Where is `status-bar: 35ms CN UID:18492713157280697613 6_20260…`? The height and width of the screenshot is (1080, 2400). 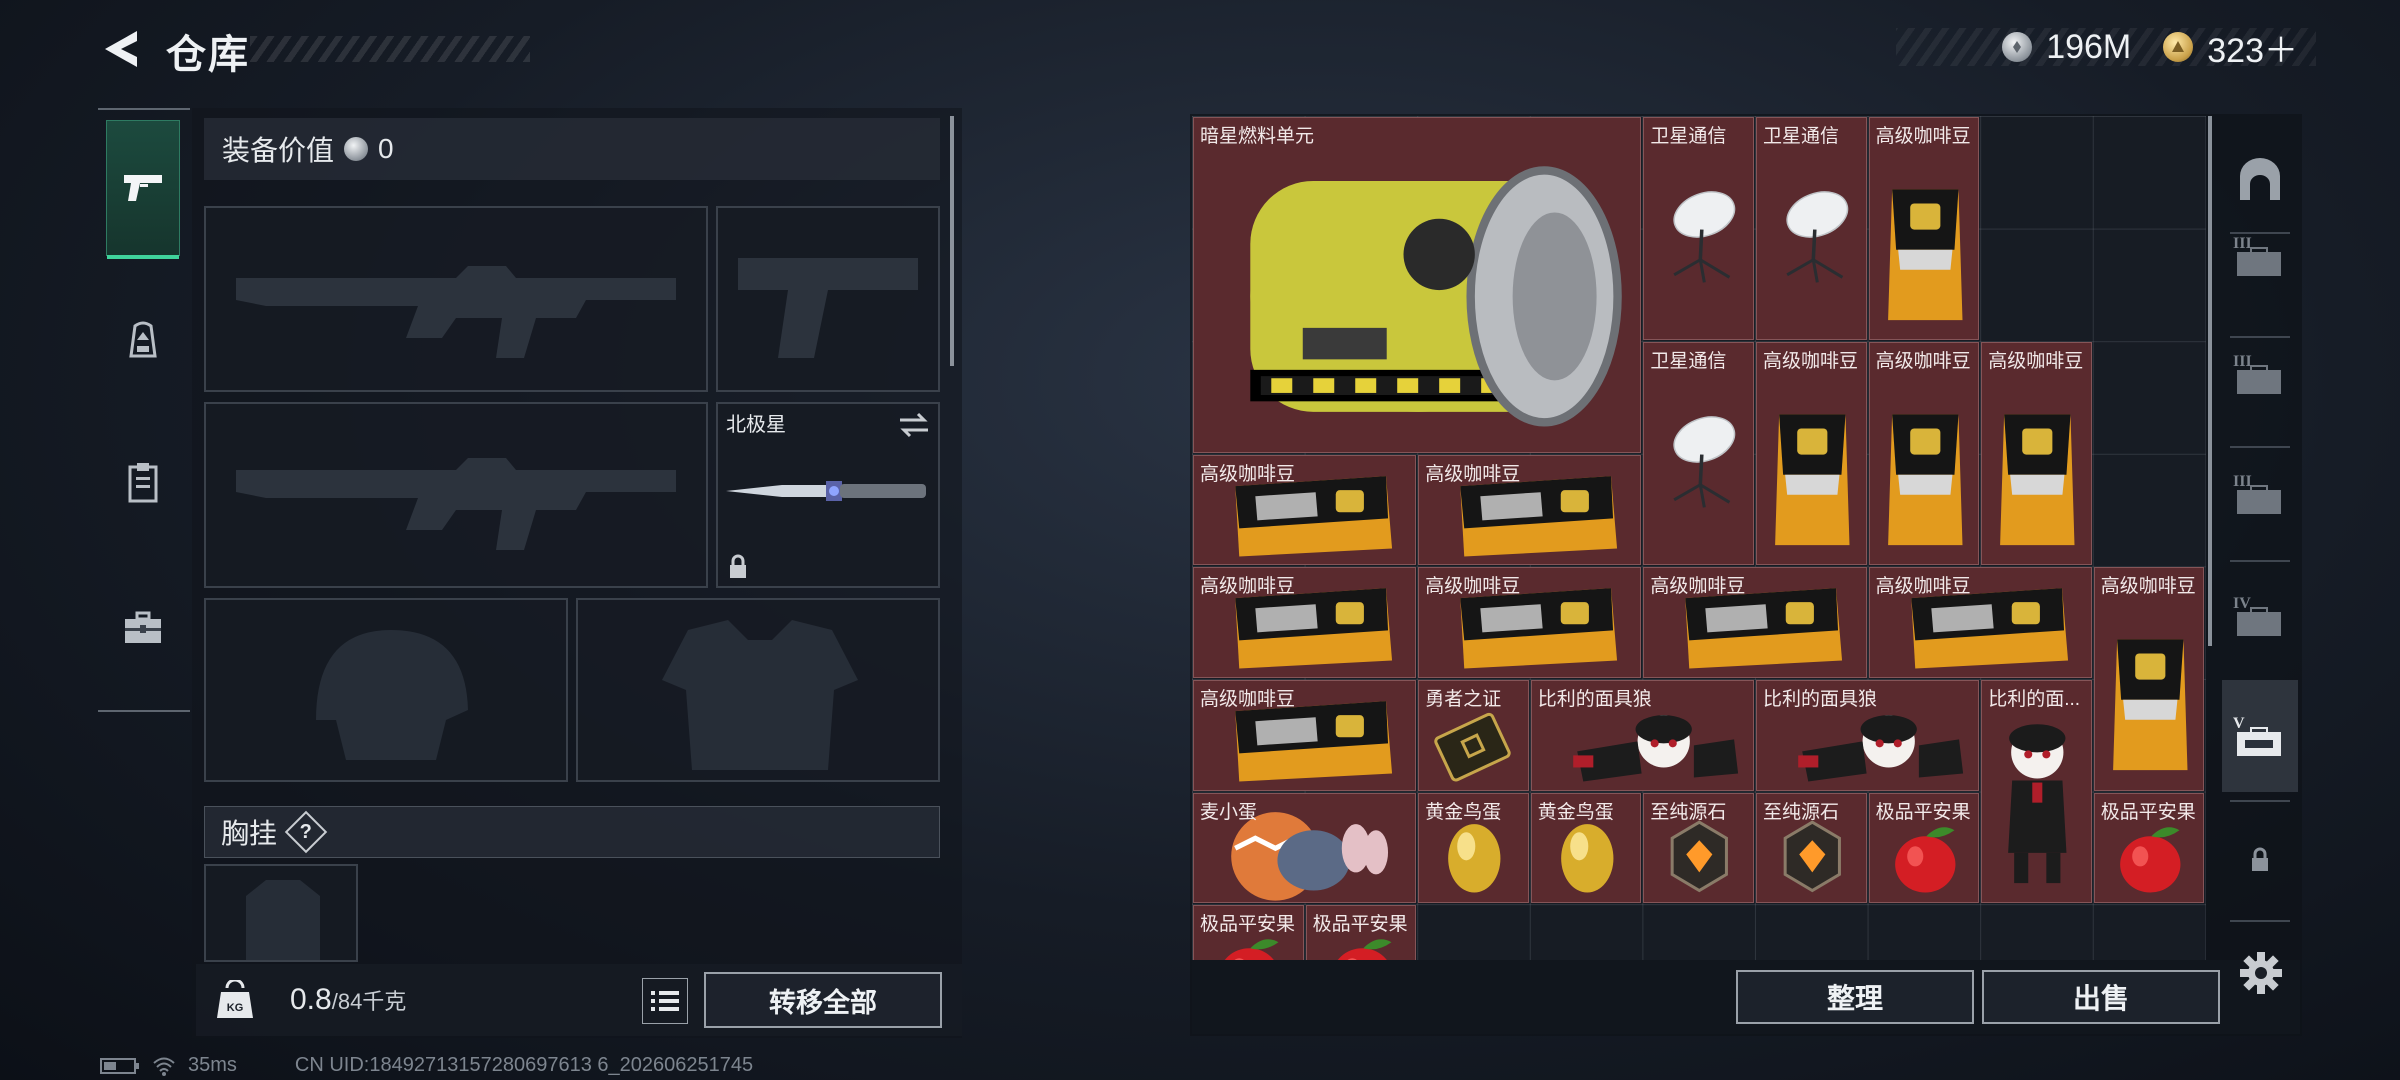 status-bar: 35ms CN UID:18492713157280697613 6_20260… is located at coordinates (426, 1065).